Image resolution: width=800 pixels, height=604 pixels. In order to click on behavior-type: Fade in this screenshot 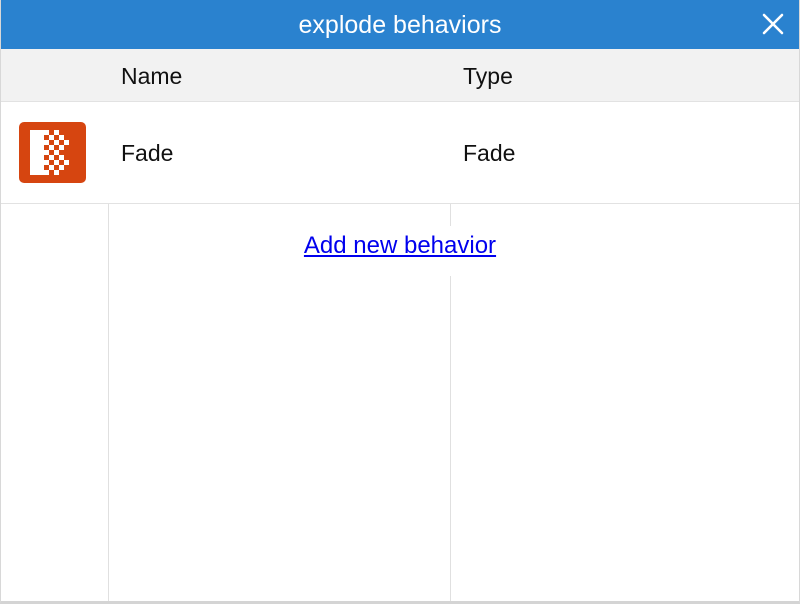, I will do `click(489, 153)`.